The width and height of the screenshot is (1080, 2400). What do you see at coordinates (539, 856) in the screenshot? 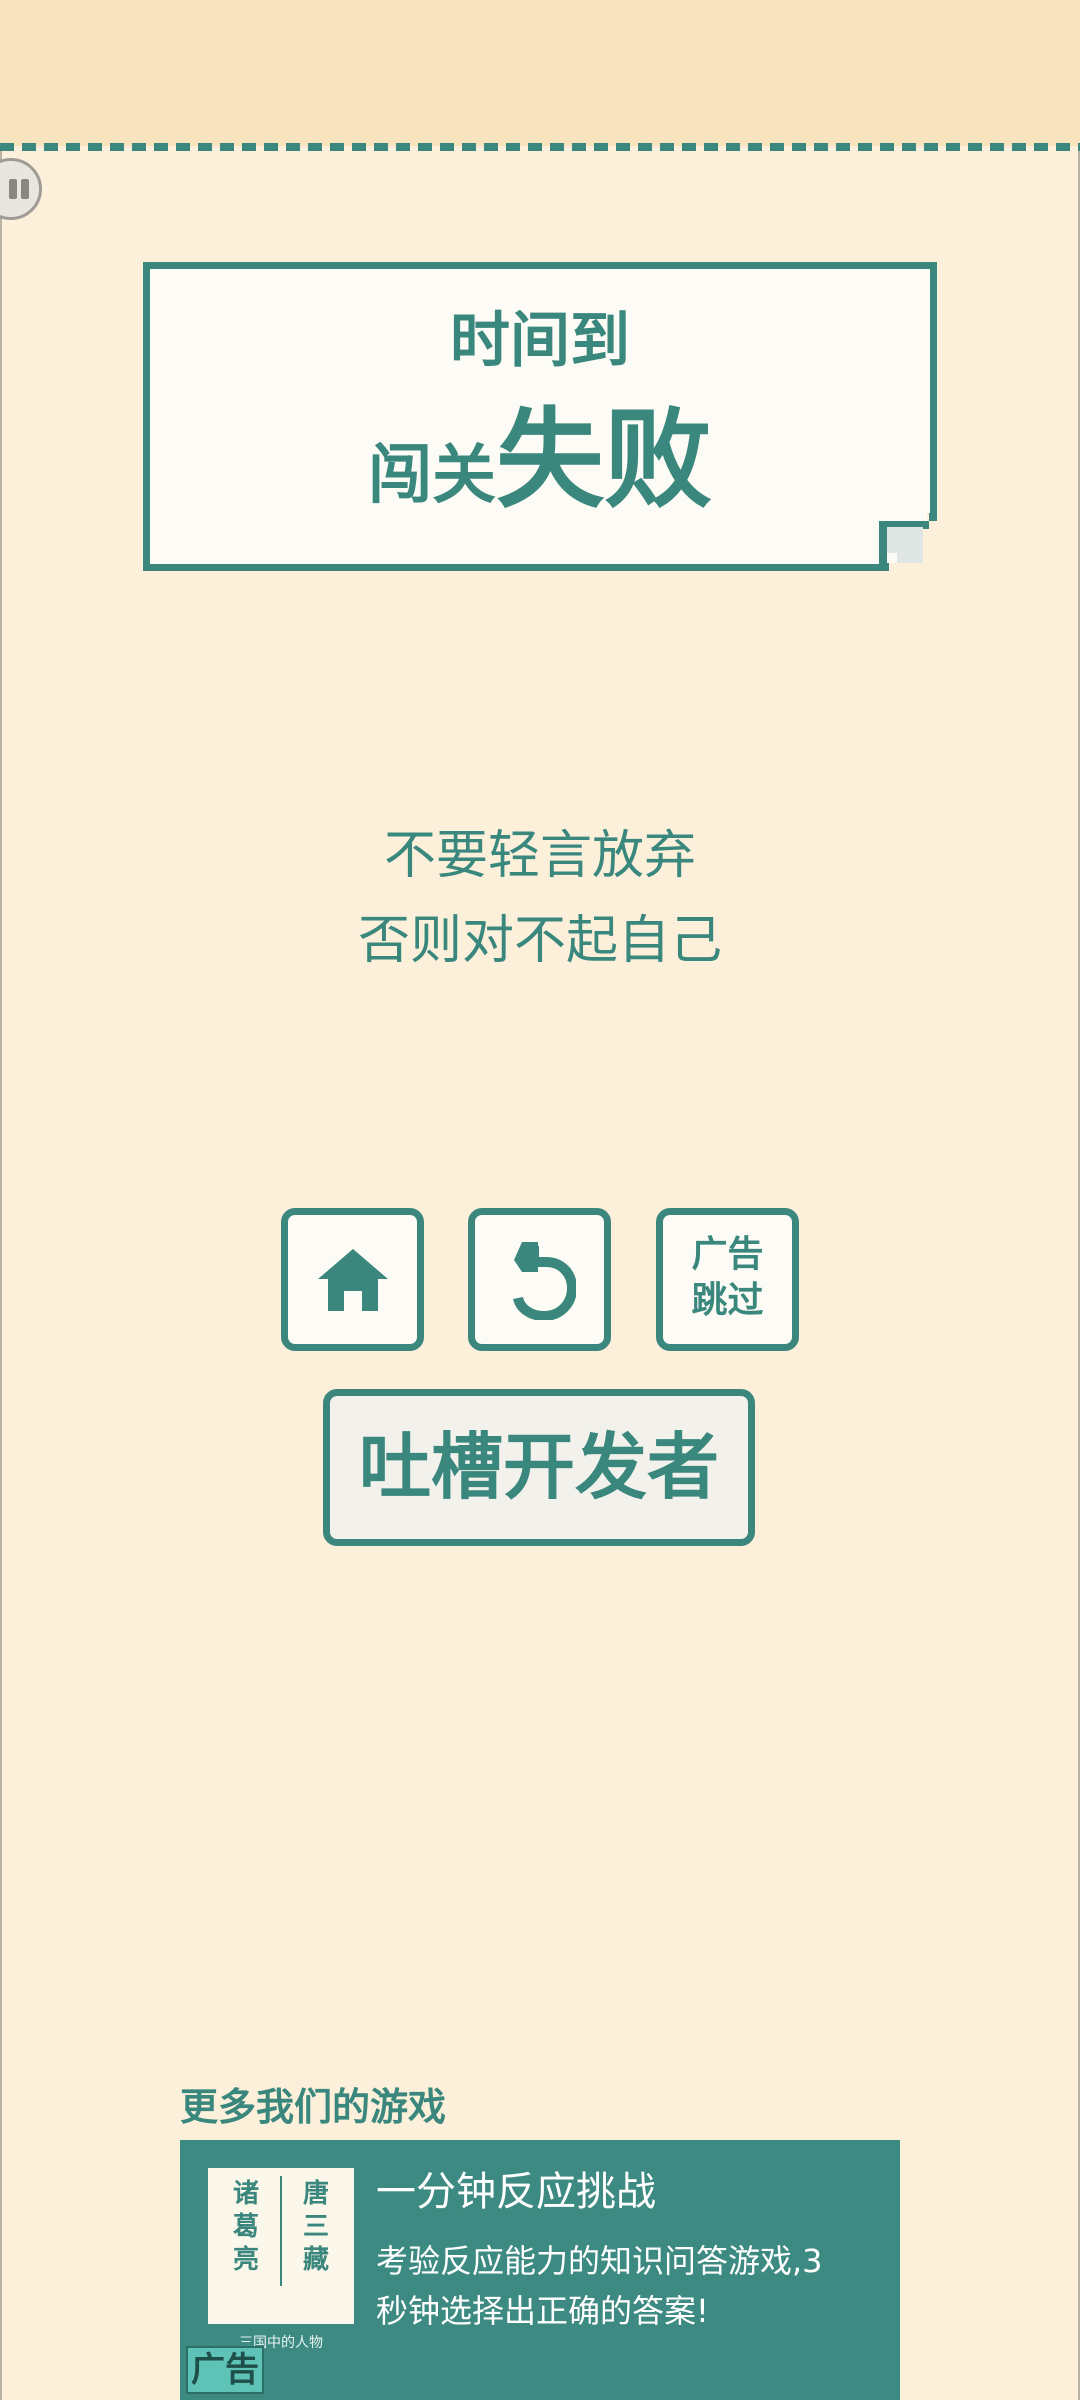
I see `motto-line-1: 不要轻言放弃` at bounding box center [539, 856].